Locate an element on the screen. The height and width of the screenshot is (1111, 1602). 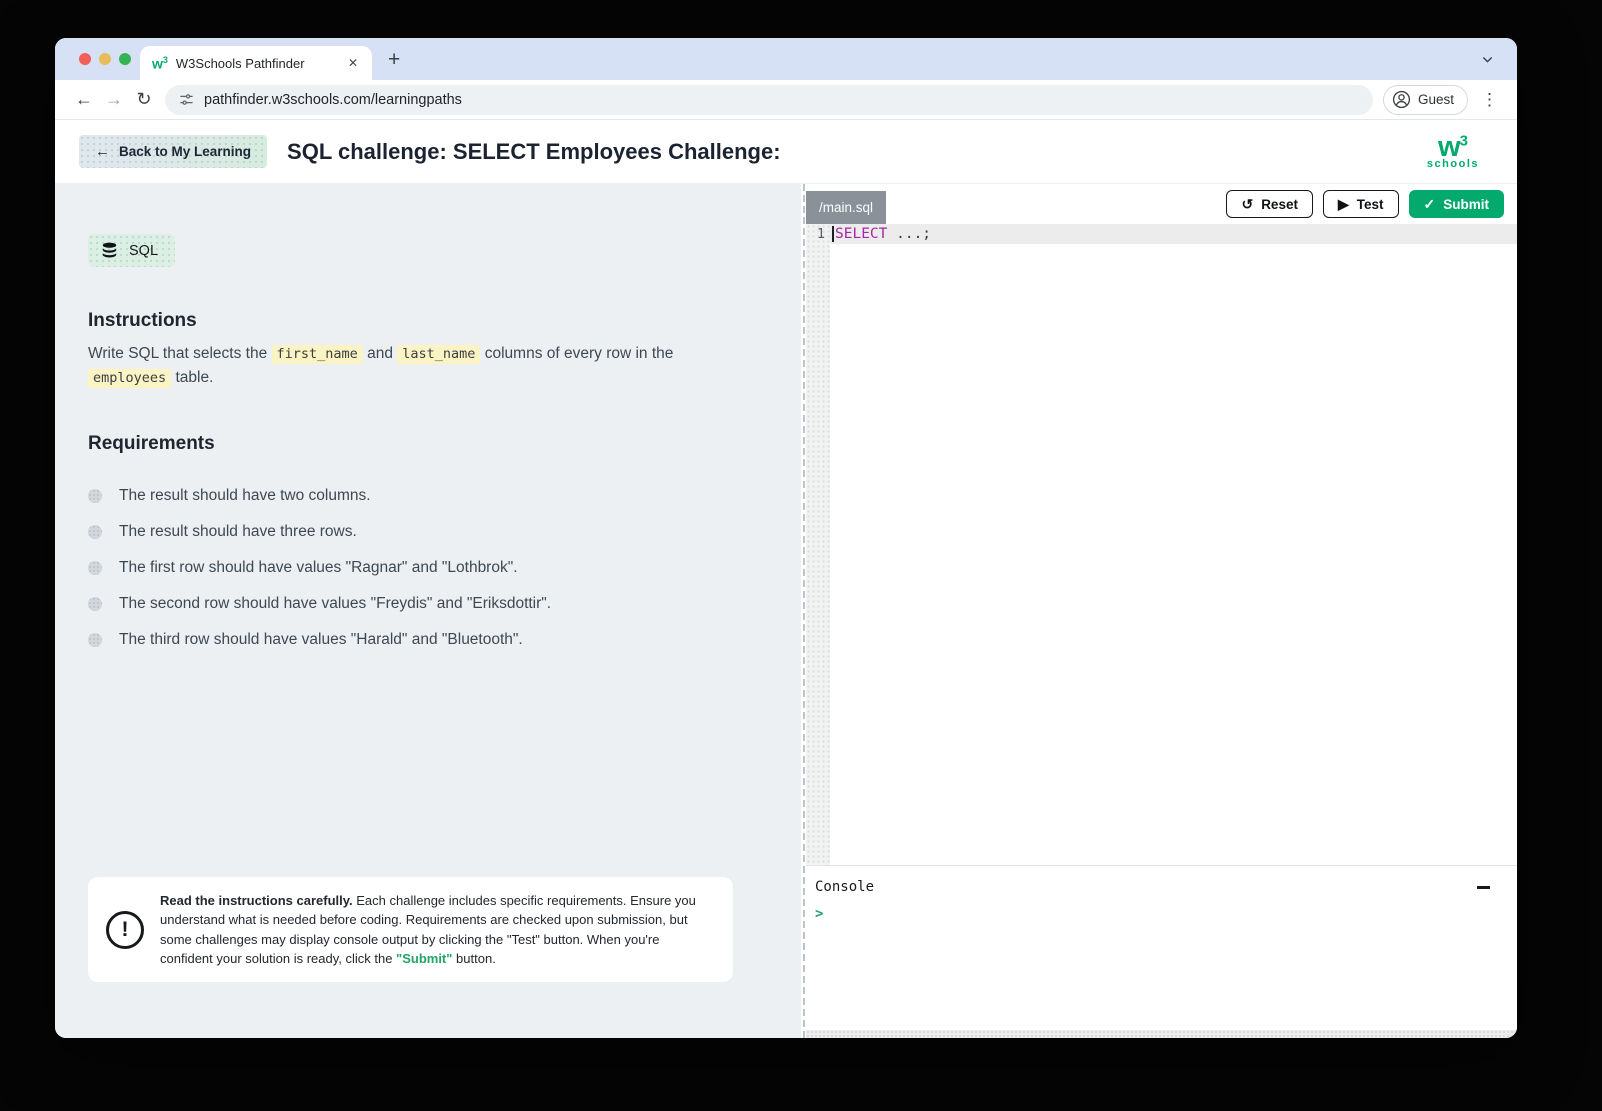
check-icon: ✓ is located at coordinates (1429, 204).